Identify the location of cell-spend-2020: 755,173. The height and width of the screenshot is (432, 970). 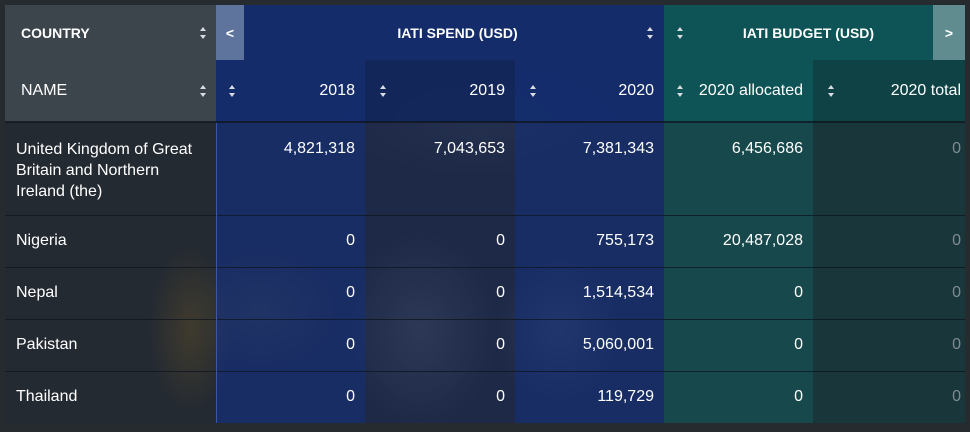
(589, 240).